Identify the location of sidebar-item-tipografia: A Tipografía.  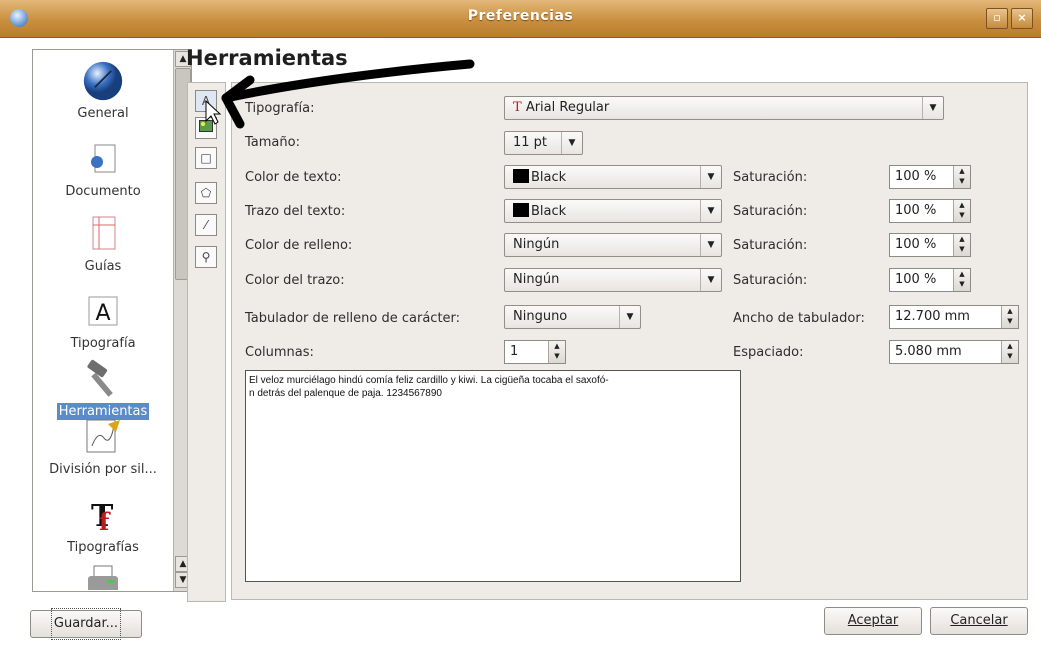
(103, 321).